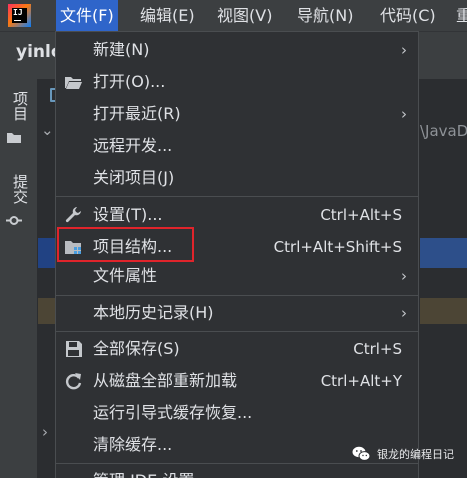 The image size is (467, 478). Describe the element at coordinates (19, 278) in the screenshot. I see `tool-window-strip: 项目 提交` at that location.